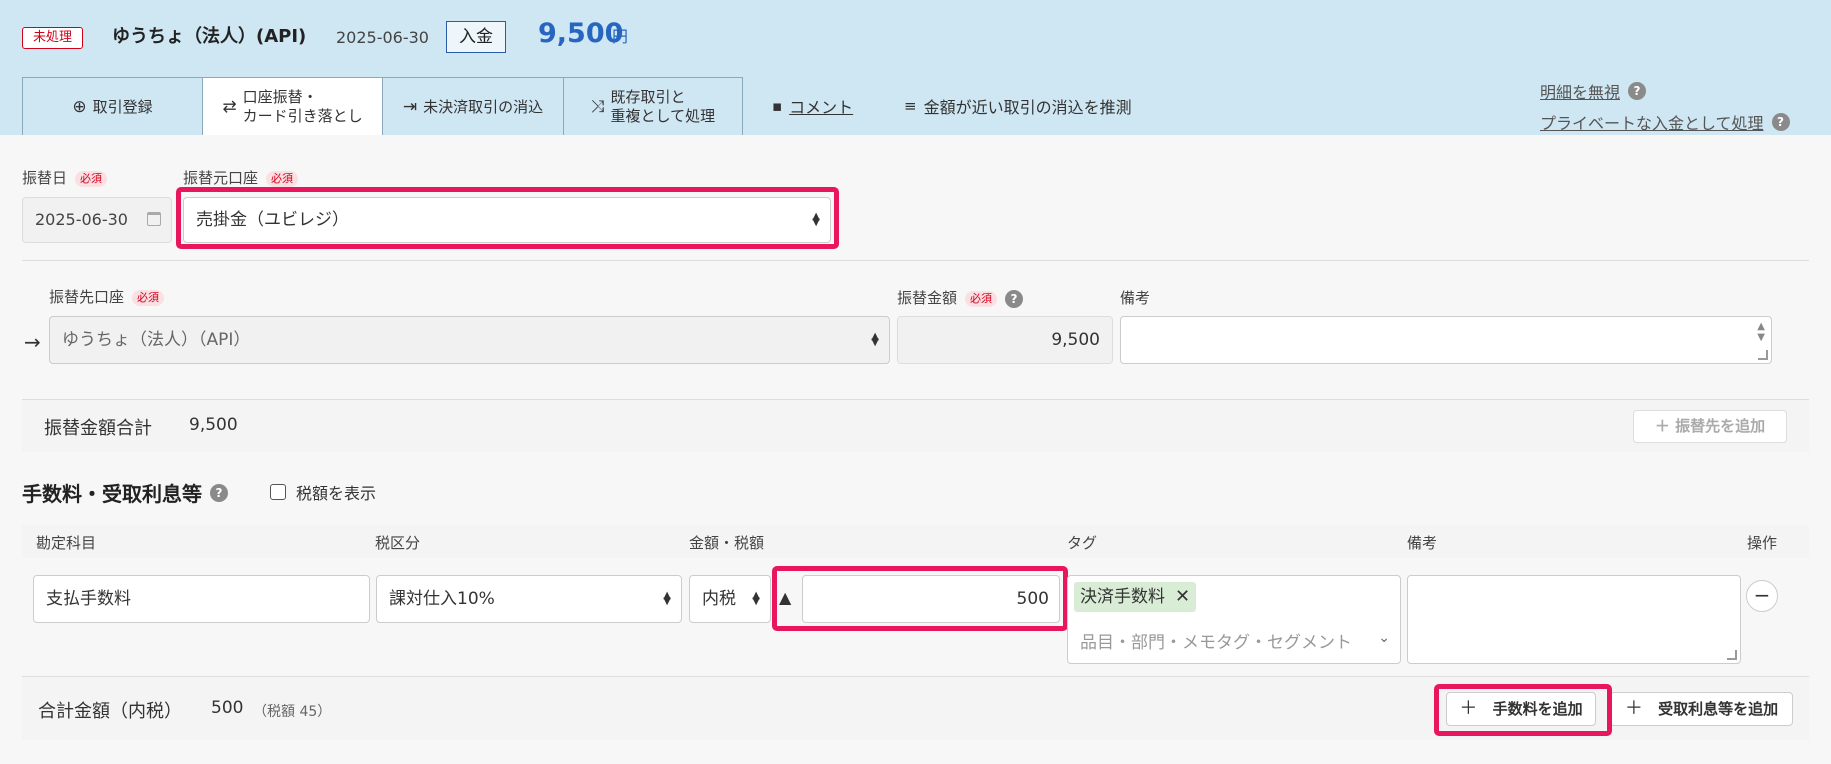 The image size is (1831, 764). Describe the element at coordinates (1082, 543) in the screenshot. I see `column-header: タグ` at that location.